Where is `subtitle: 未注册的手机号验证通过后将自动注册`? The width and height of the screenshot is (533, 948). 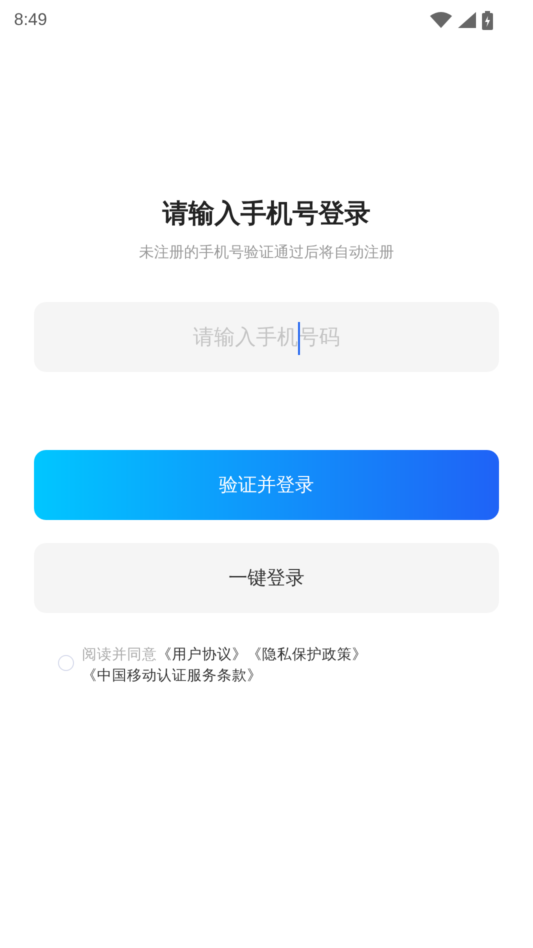 subtitle: 未注册的手机号验证通过后将自动注册 is located at coordinates (266, 252).